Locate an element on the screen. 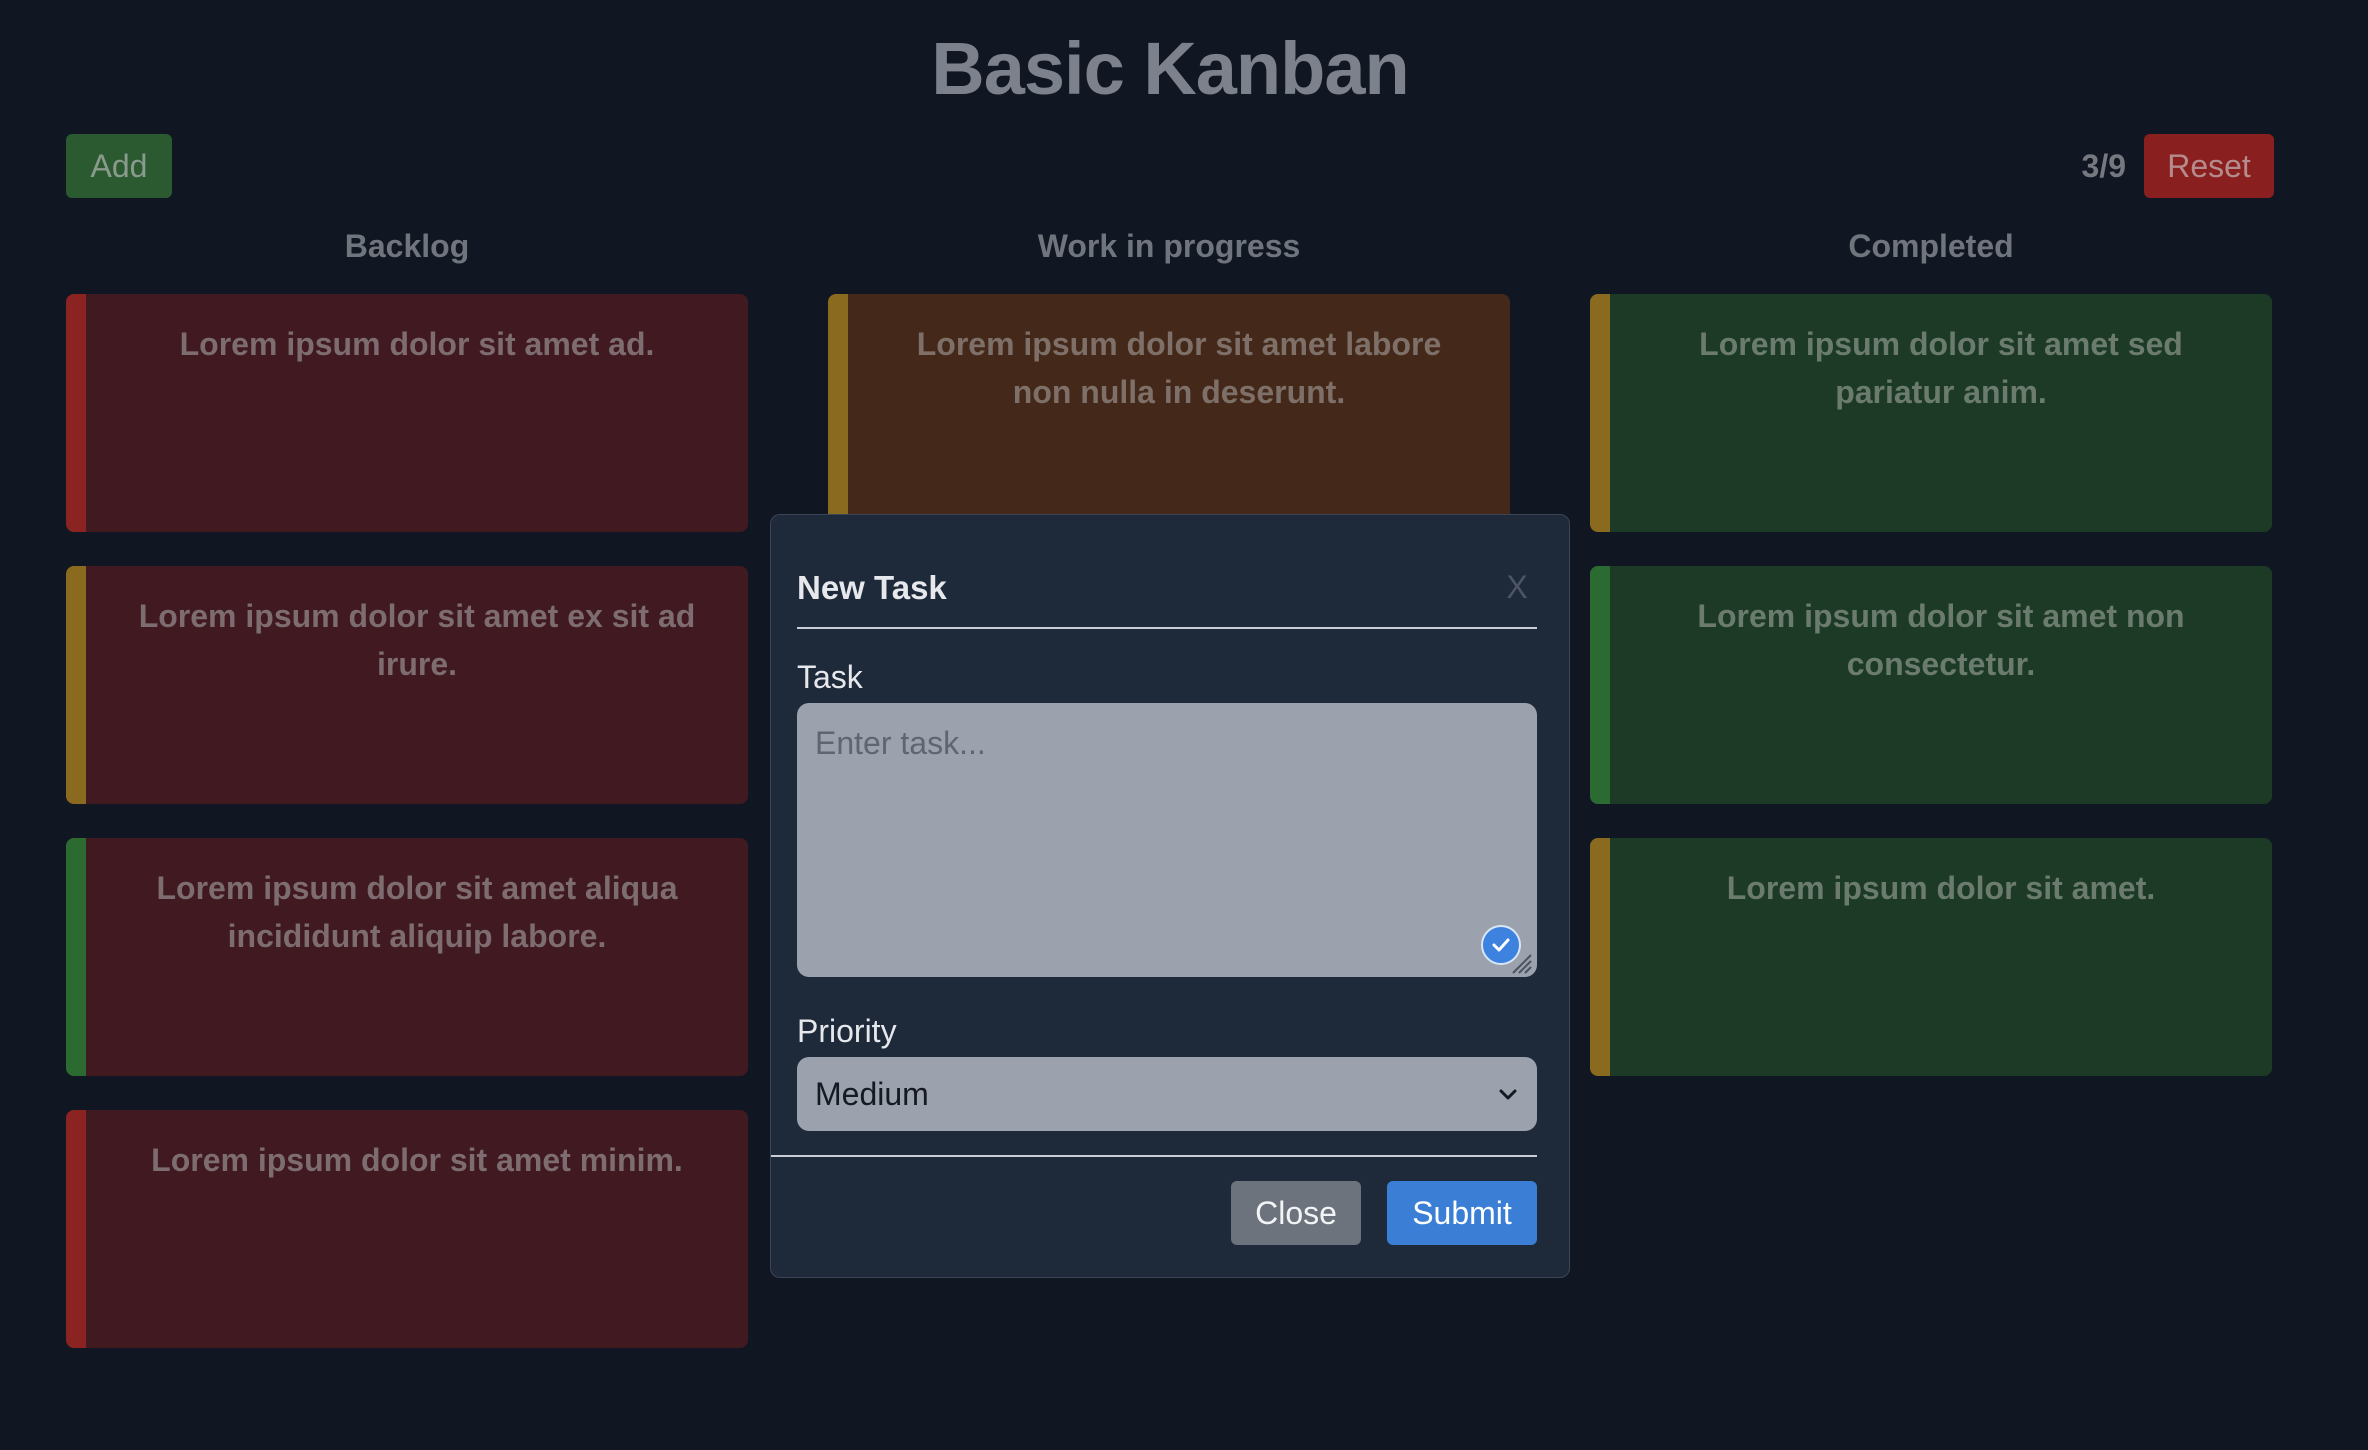  chevron-down-icon is located at coordinates (1508, 1094).